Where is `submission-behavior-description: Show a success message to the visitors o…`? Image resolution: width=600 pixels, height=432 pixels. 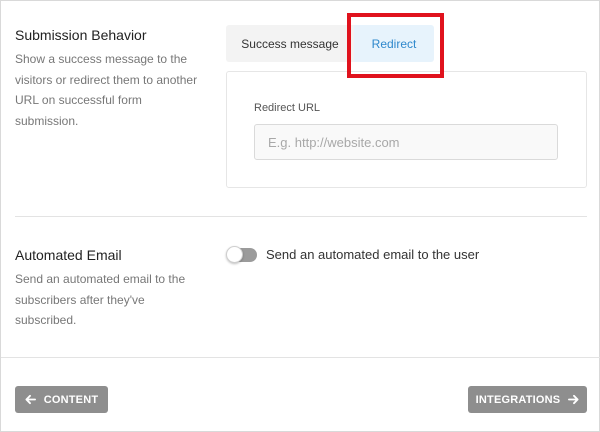 submission-behavior-description: Show a success message to the visitors o… is located at coordinates (106, 90).